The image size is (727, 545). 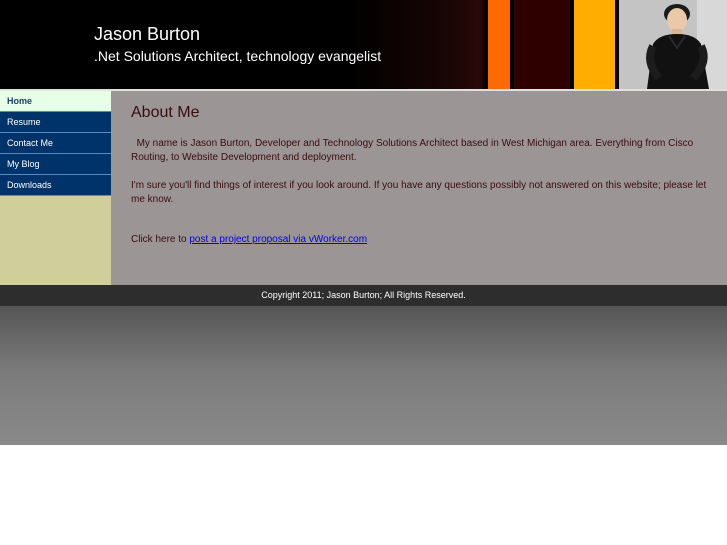 What do you see at coordinates (55, 101) in the screenshot?
I see `nav-item-home: Home` at bounding box center [55, 101].